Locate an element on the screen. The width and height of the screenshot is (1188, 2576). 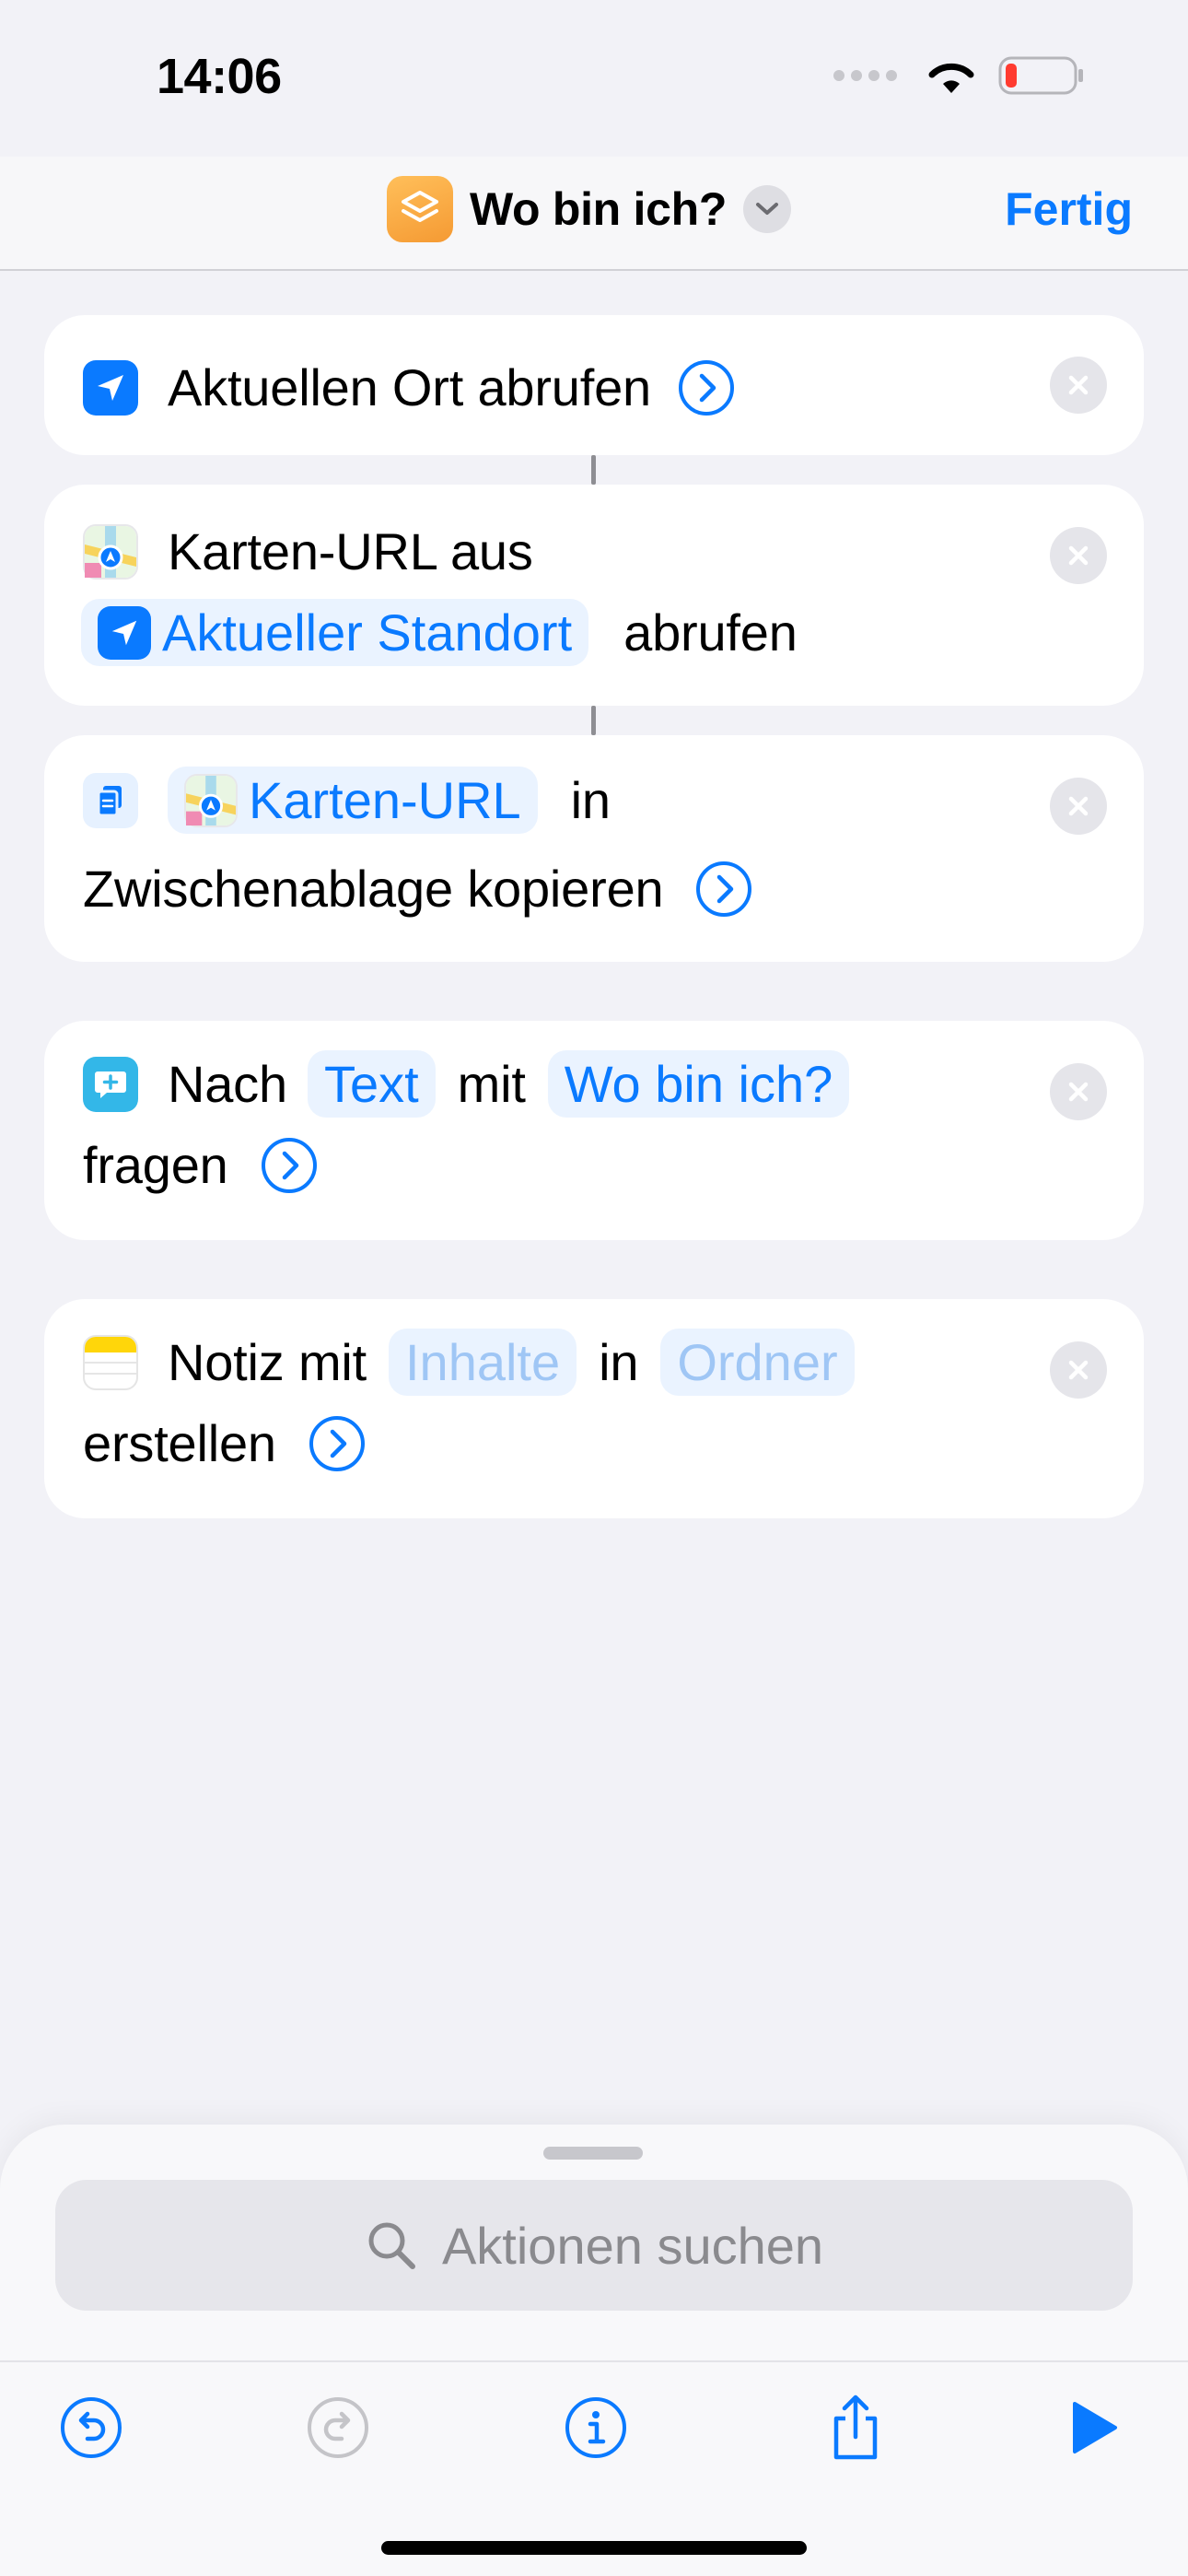
battery-icon is located at coordinates (1040, 75).